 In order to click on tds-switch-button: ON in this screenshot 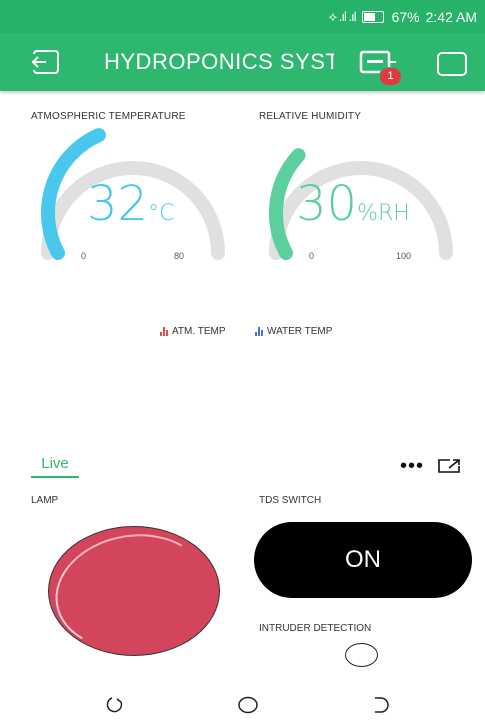, I will do `click(363, 560)`.